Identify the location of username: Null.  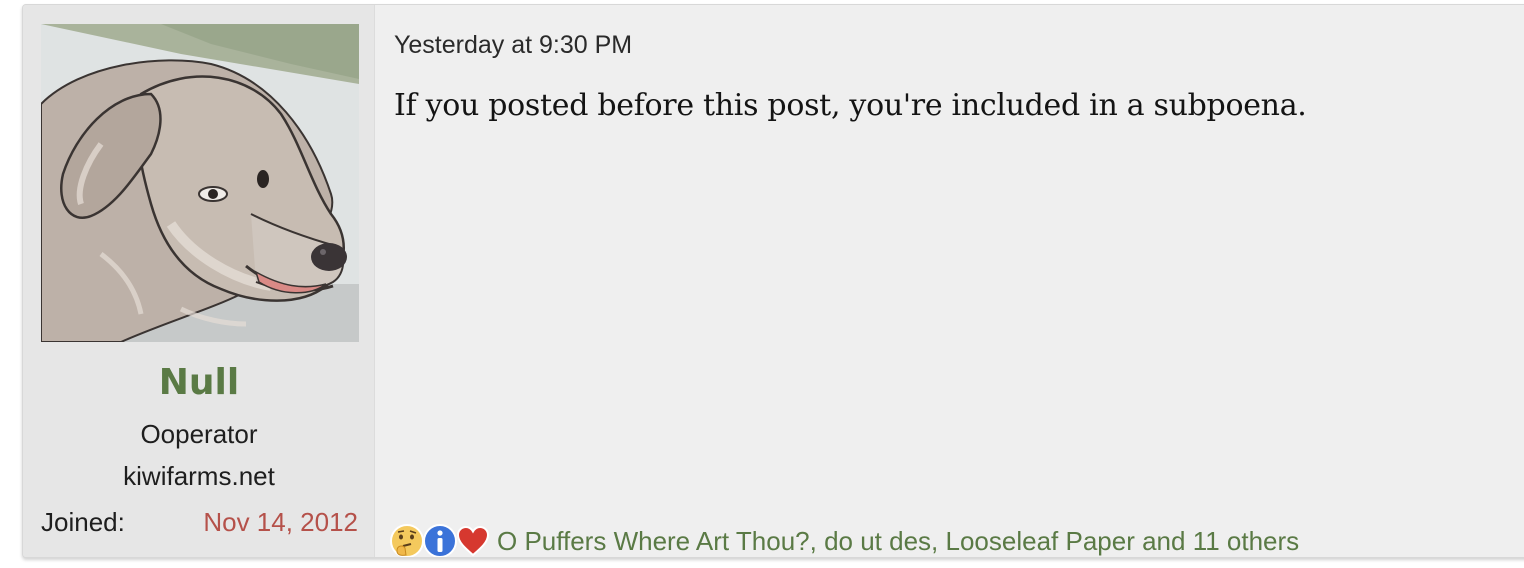
(199, 383).